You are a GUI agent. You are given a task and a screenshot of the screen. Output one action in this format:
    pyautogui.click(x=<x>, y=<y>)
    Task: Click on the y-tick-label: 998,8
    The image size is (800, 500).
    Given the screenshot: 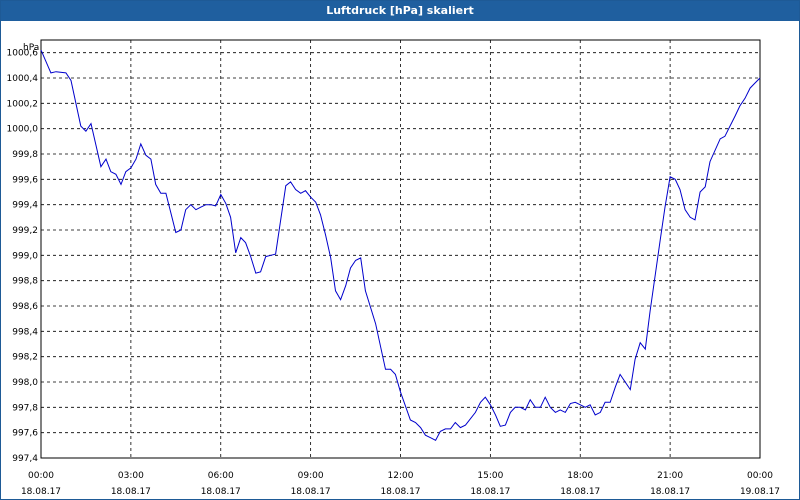 What is the action you would take?
    pyautogui.click(x=25, y=282)
    